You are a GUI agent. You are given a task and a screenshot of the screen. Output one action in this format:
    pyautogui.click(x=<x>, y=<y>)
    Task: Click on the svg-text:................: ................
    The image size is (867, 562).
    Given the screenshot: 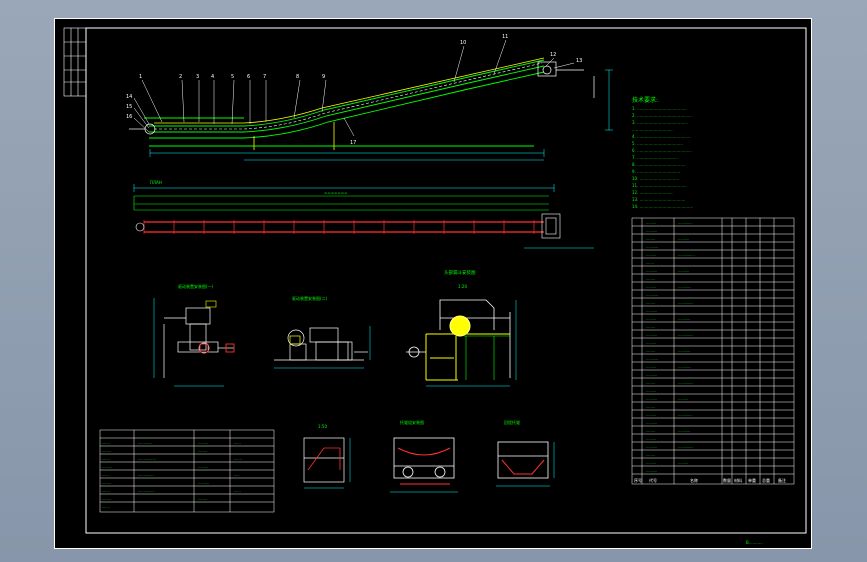 What is the action you would take?
    pyautogui.click(x=147, y=459)
    